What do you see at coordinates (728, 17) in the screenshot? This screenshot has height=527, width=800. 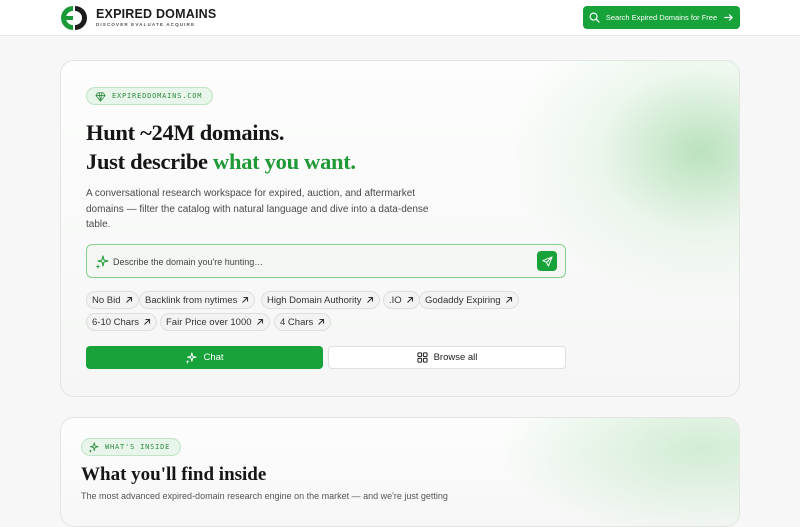 I see `arrow-right-icon` at bounding box center [728, 17].